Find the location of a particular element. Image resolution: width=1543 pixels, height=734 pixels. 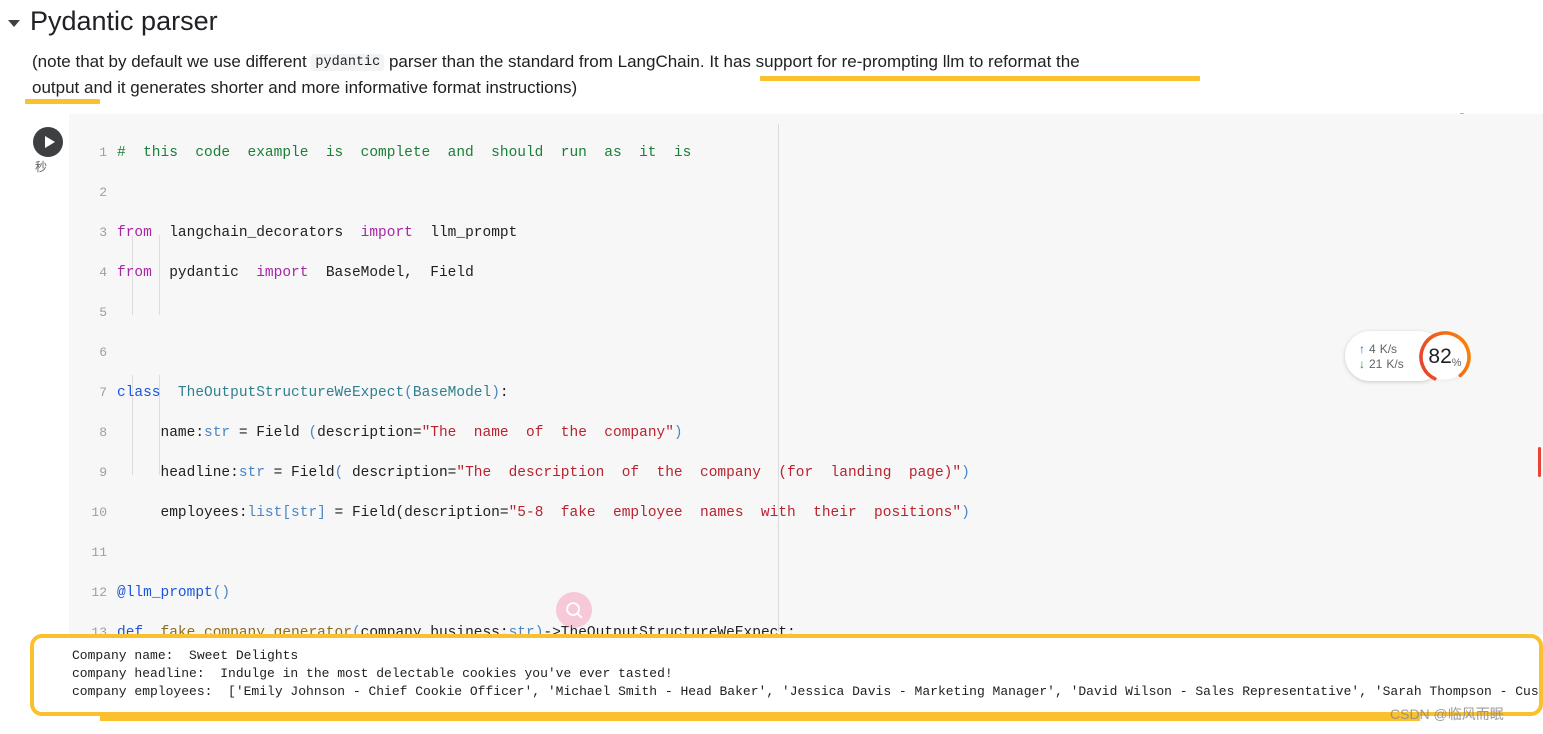

code-line: 2 is located at coordinates (806, 193).